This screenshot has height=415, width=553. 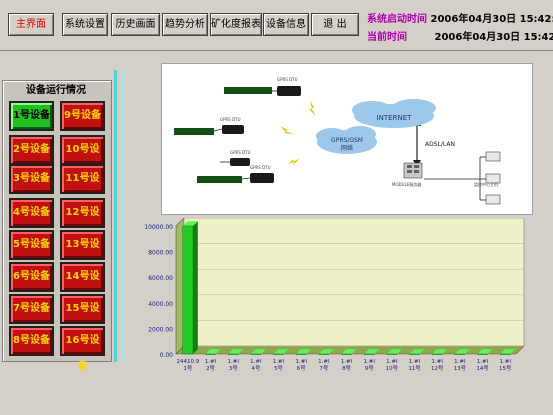 I want to click on x-tick-label: 7号, so click(x=323, y=368).